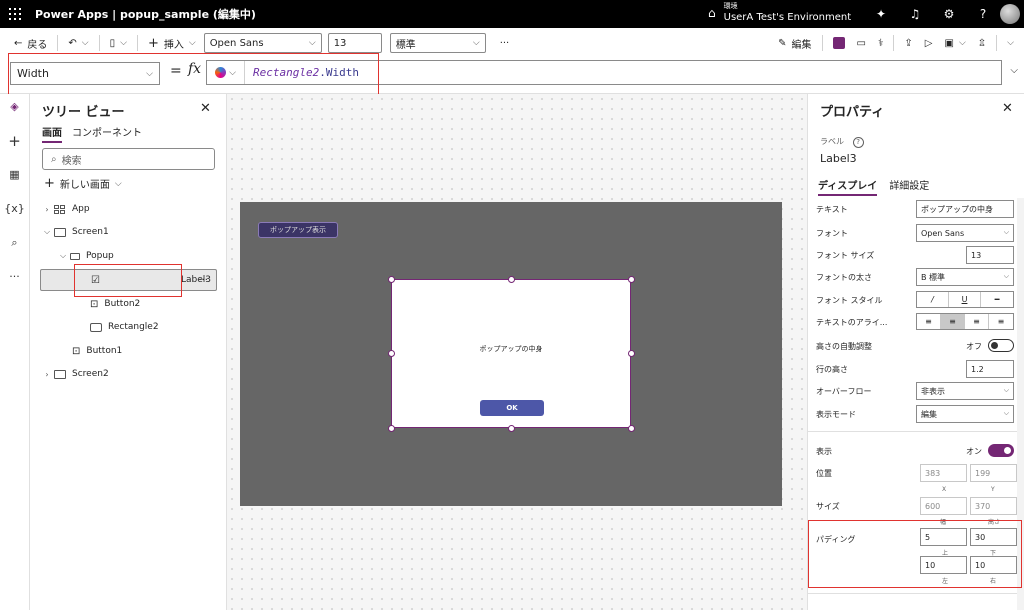 The height and width of the screenshot is (610, 1024). Describe the element at coordinates (993, 506) in the screenshot. I see `height-input: 370` at that location.